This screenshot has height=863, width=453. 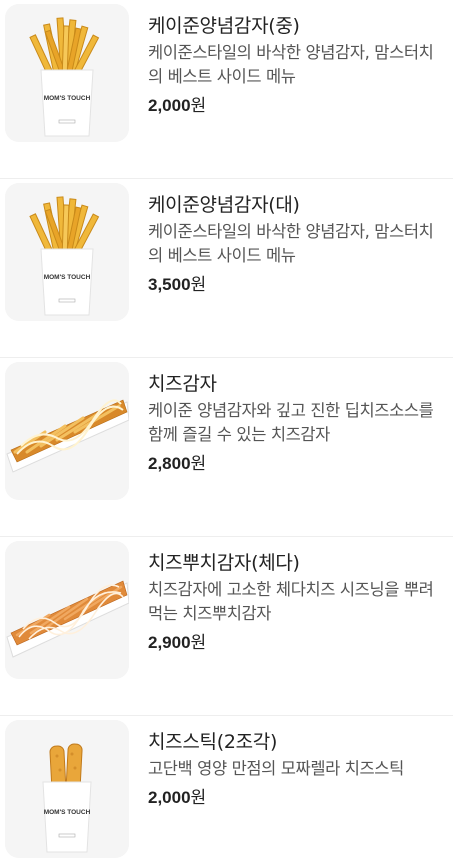 What do you see at coordinates (291, 601) in the screenshot?
I see `menu-item-description: 치즈감자에 고소한 체다치즈 시즈닝을 뿌려 먹는 치즈뿌치감자` at bounding box center [291, 601].